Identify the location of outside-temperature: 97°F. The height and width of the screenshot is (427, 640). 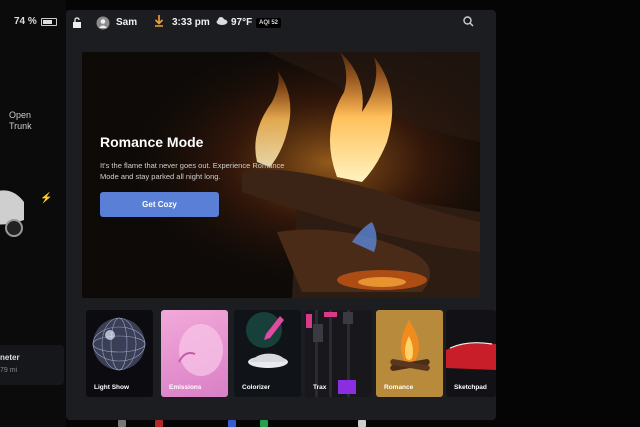
(242, 22).